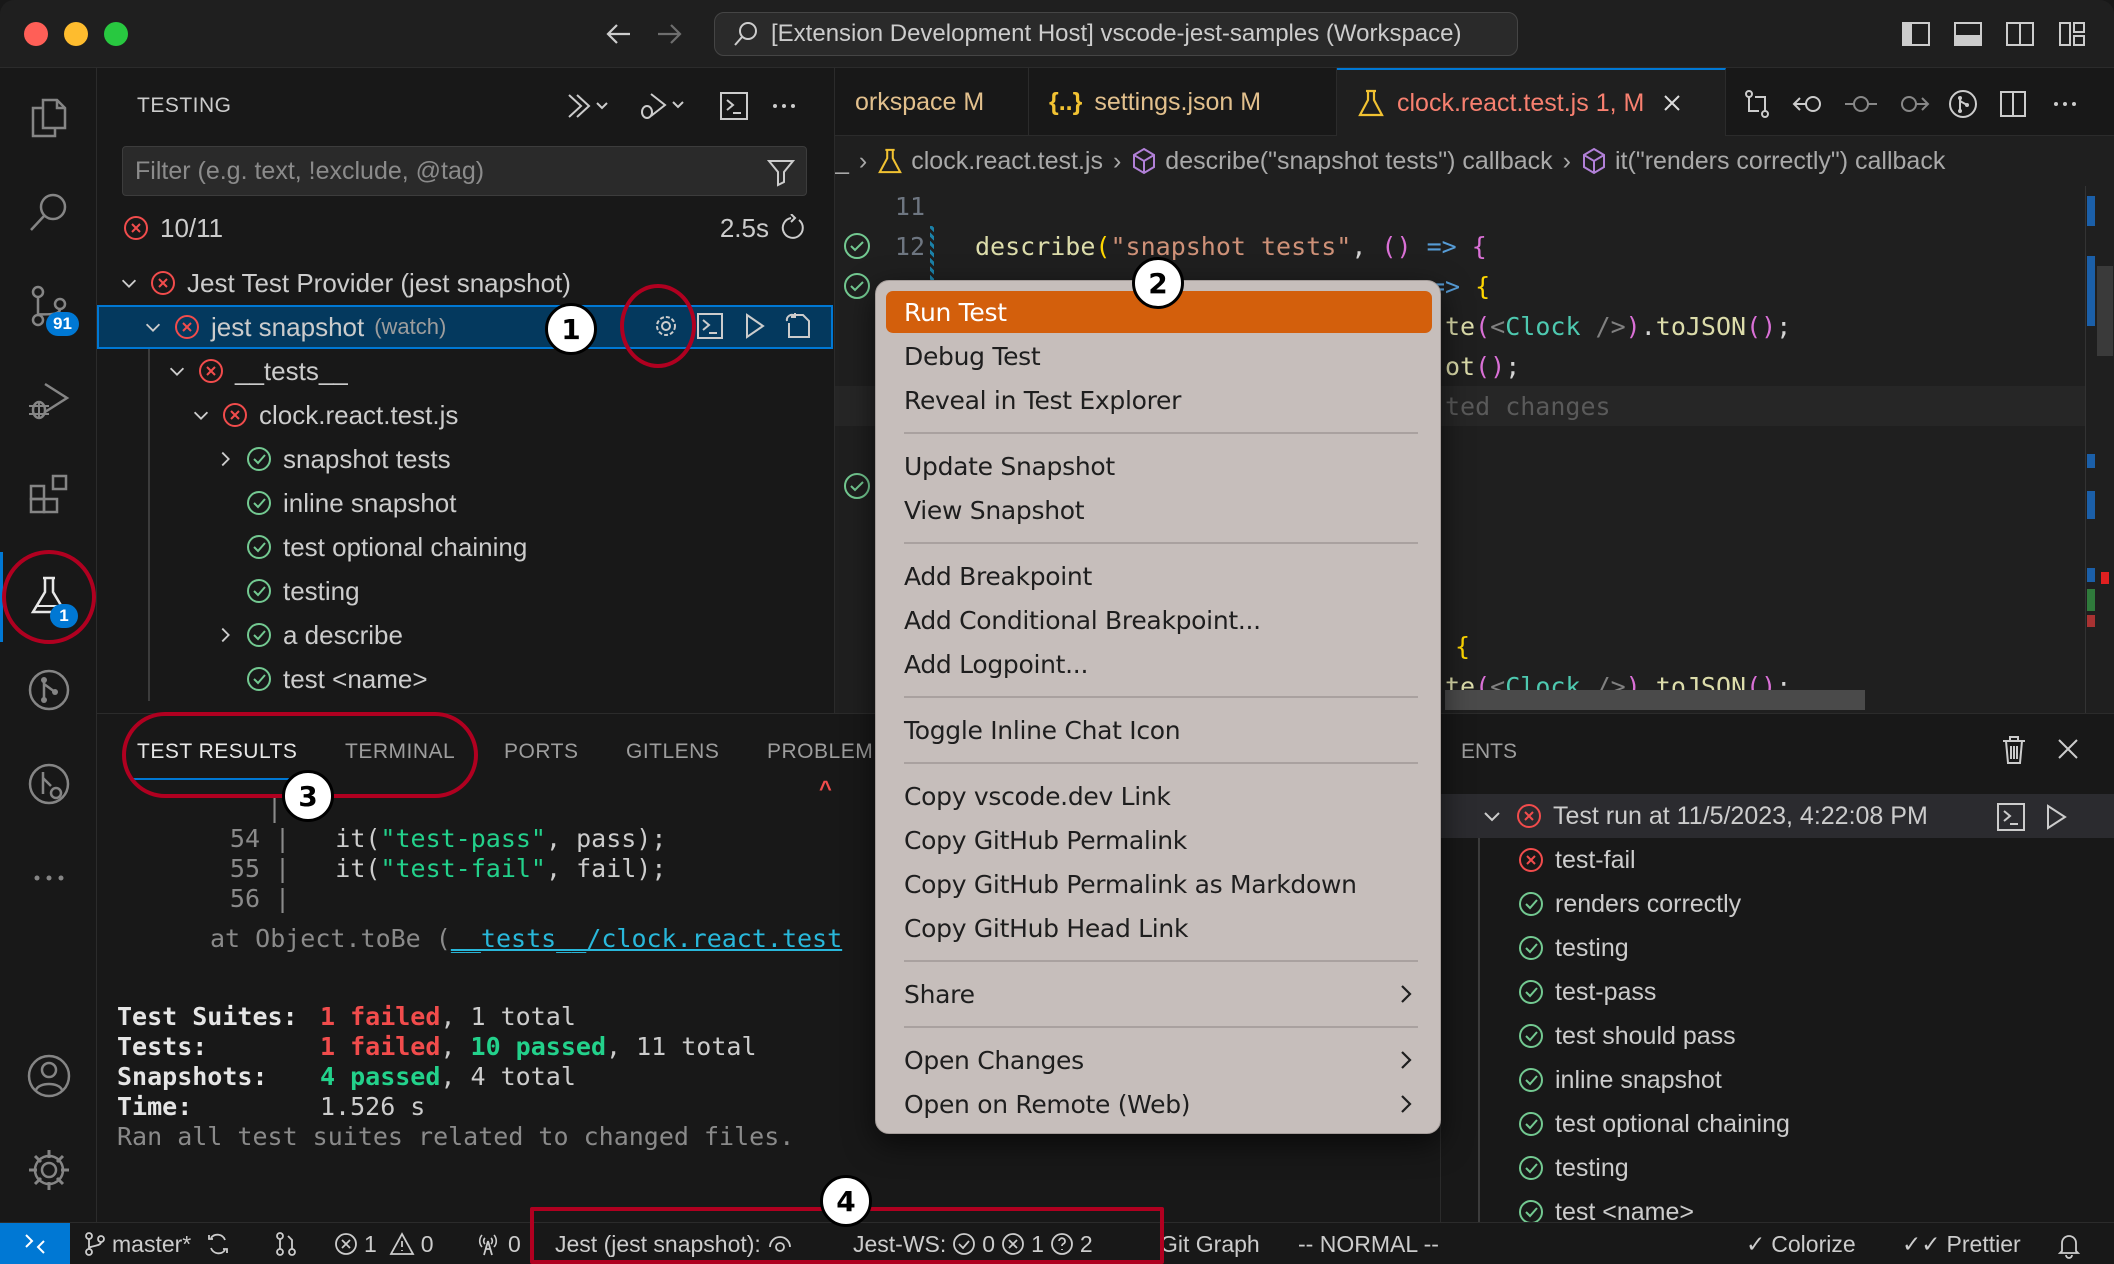  What do you see at coordinates (465, 415) in the screenshot?
I see `test-tree-item: clock.react.test.js` at bounding box center [465, 415].